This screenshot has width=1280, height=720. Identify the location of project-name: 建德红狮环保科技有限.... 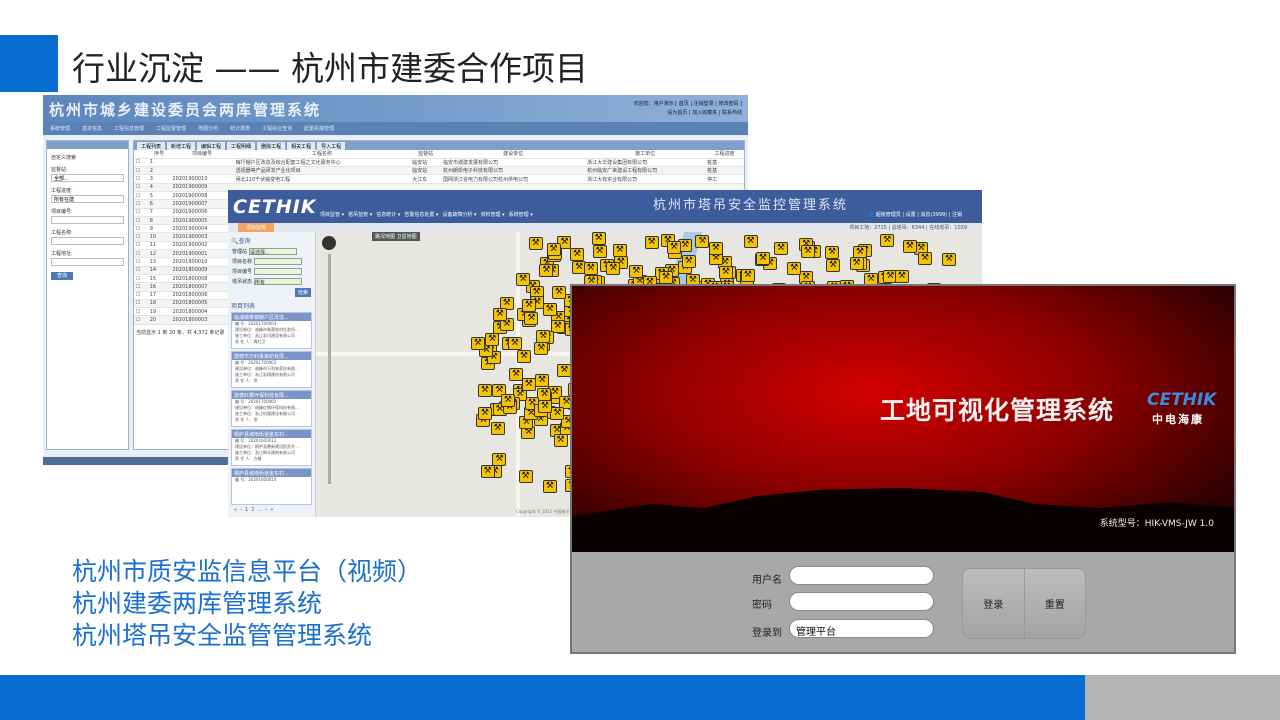
(271, 395).